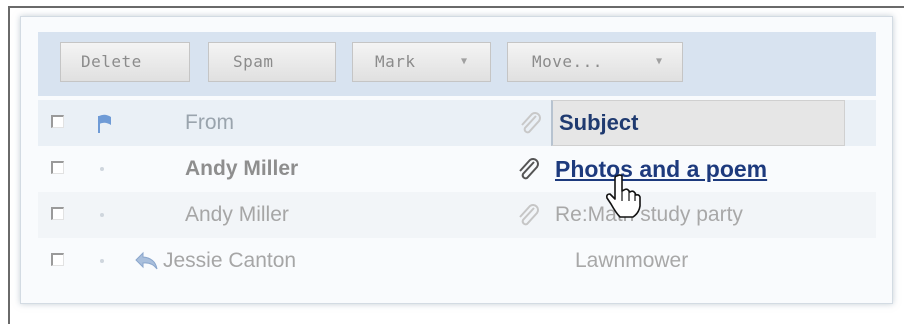 The height and width of the screenshot is (324, 906). What do you see at coordinates (631, 261) in the screenshot?
I see `message-subject: Lawnmower` at bounding box center [631, 261].